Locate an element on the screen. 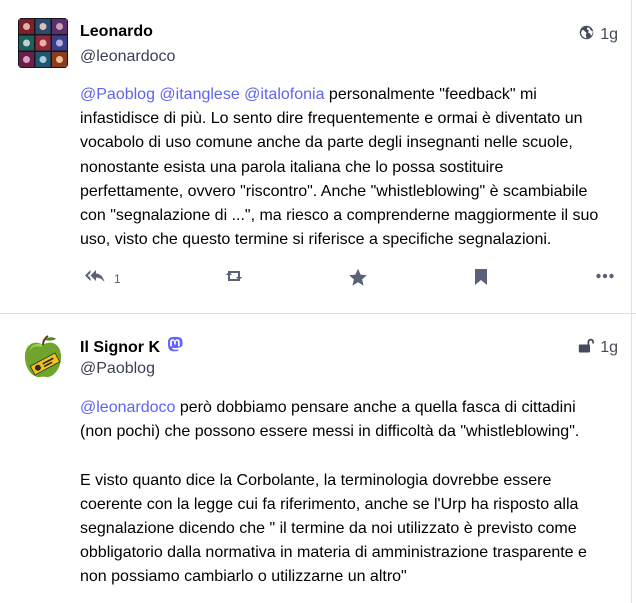  post-actions: 1 is located at coordinates (350, 281).